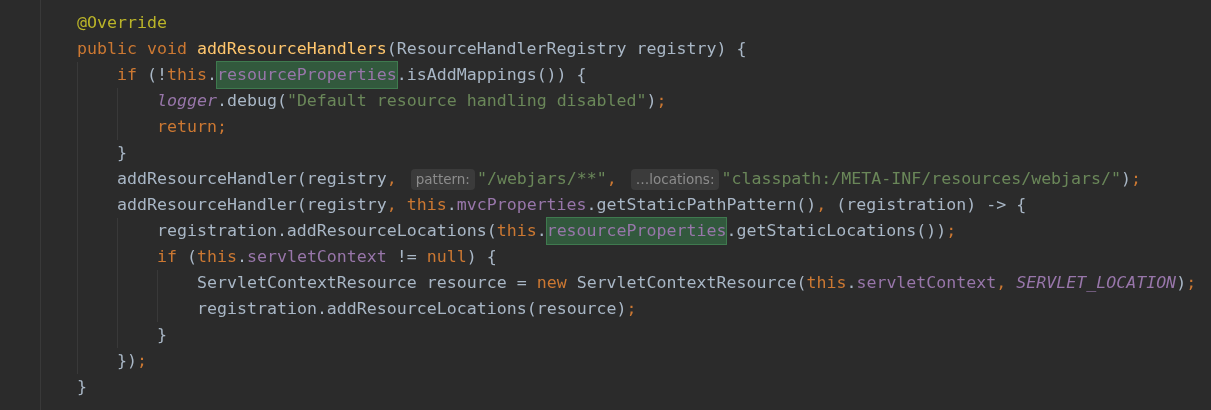 This screenshot has width=1211, height=410. I want to click on code-text: ServletContextResource(, so click(691, 283).